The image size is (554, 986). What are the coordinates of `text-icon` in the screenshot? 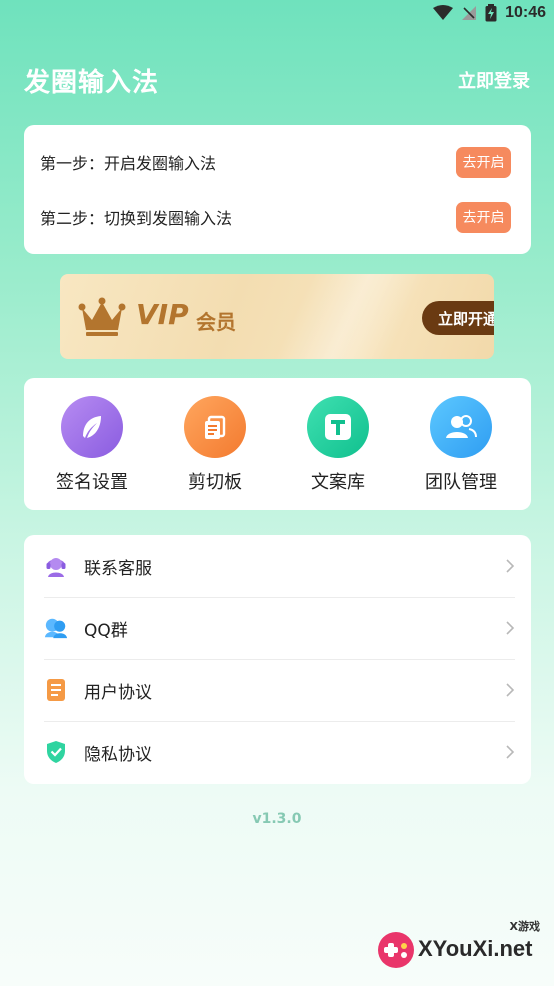 It's located at (338, 427).